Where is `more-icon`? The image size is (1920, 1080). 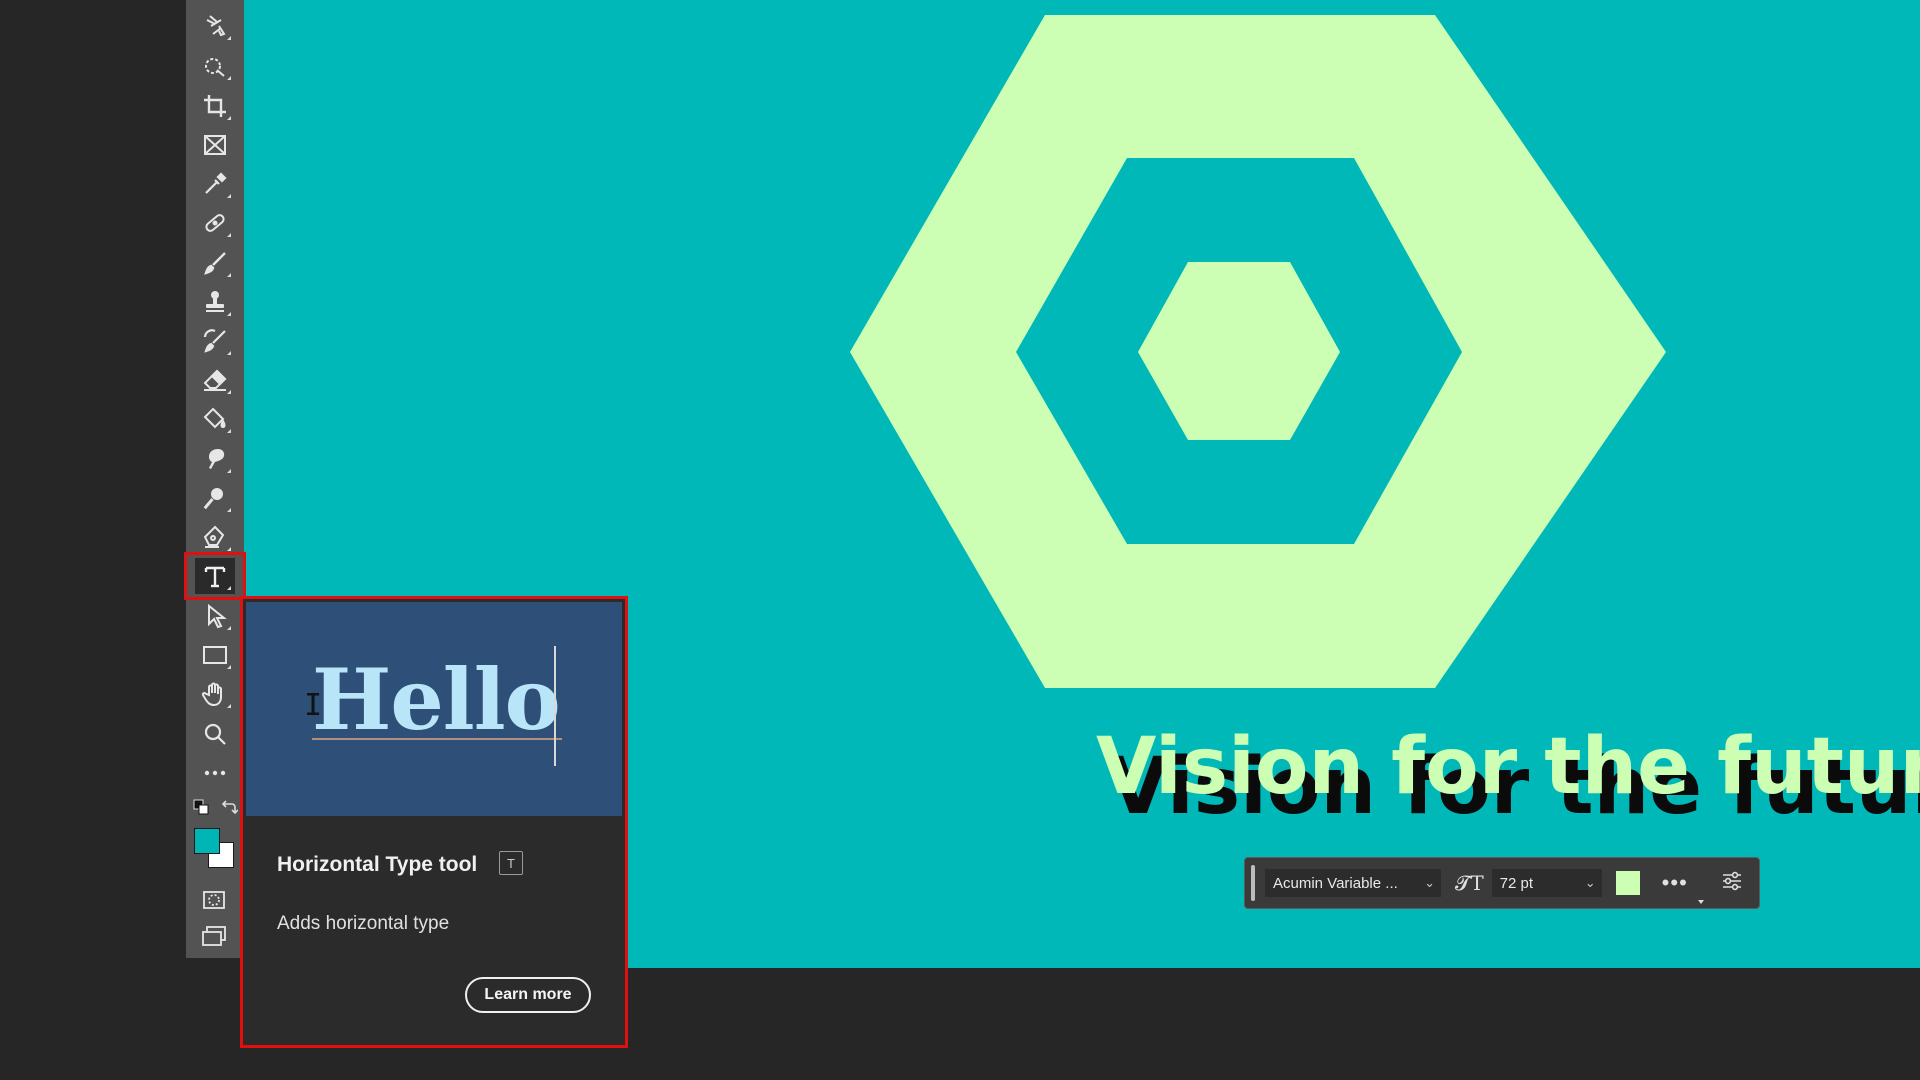
more-icon is located at coordinates (215, 773).